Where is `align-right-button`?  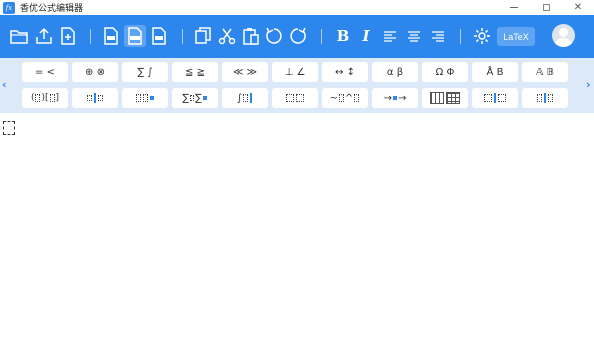
align-right-button is located at coordinates (438, 36).